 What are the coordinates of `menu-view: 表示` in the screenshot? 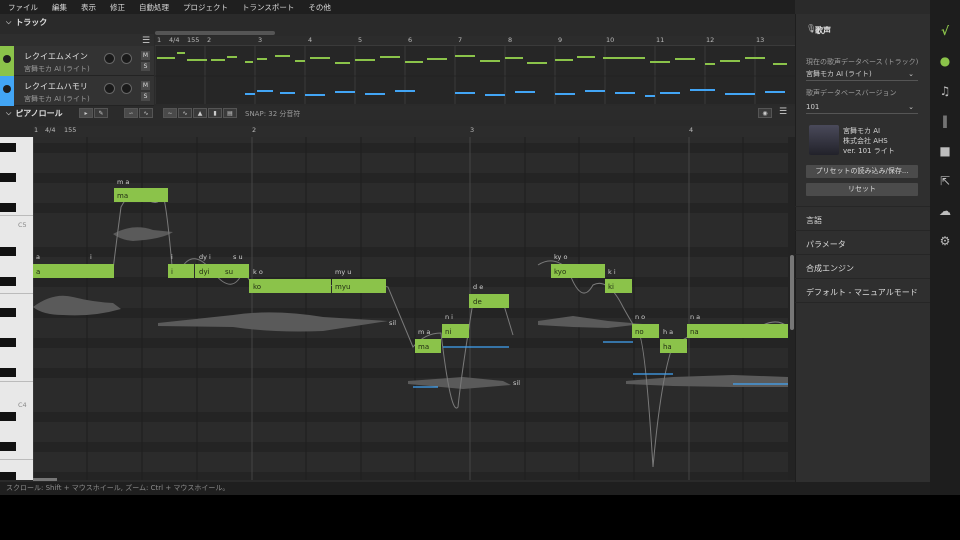 It's located at (88, 7).